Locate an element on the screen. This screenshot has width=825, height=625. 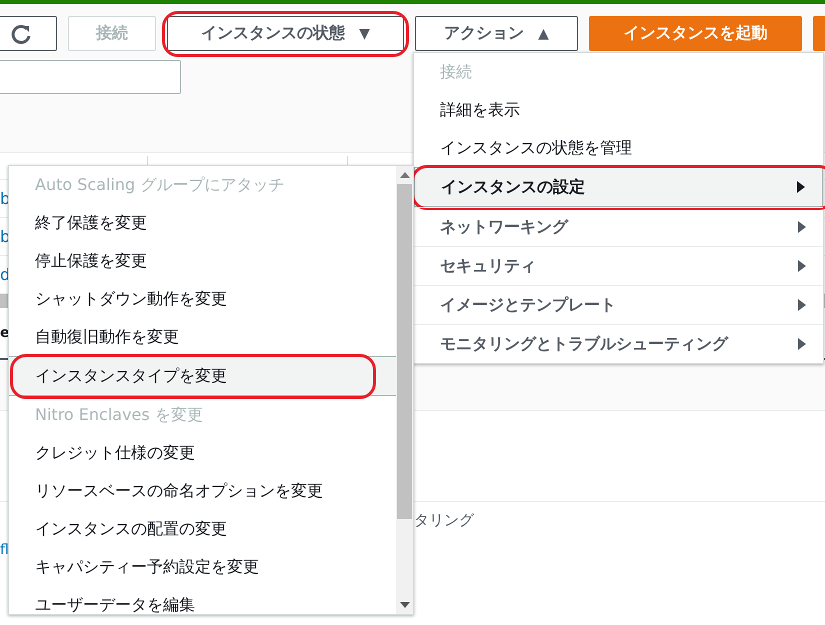
menu-item: セキュリティ is located at coordinates (618, 265).